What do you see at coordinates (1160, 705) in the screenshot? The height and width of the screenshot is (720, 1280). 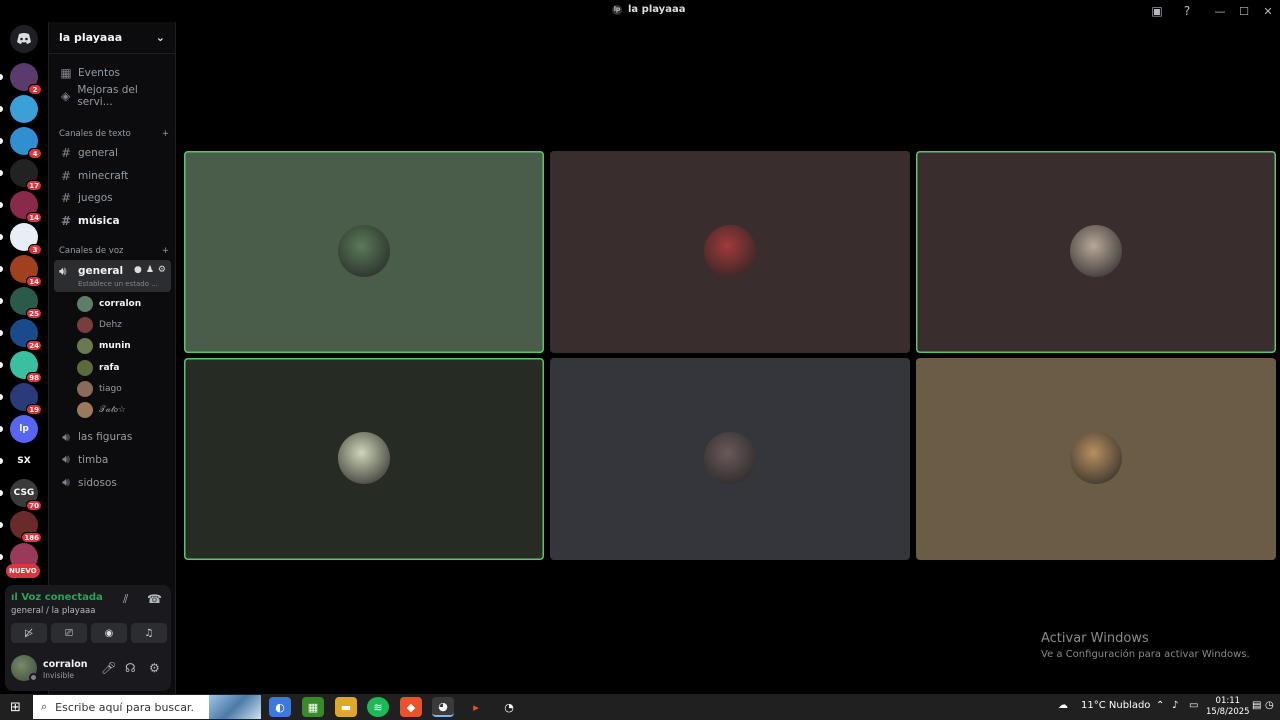 I see `chevron-up-icon: ⌃` at bounding box center [1160, 705].